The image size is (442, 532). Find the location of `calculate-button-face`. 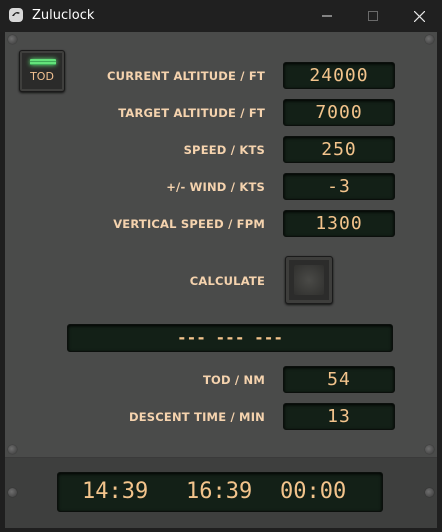

calculate-button-face is located at coordinates (309, 280).